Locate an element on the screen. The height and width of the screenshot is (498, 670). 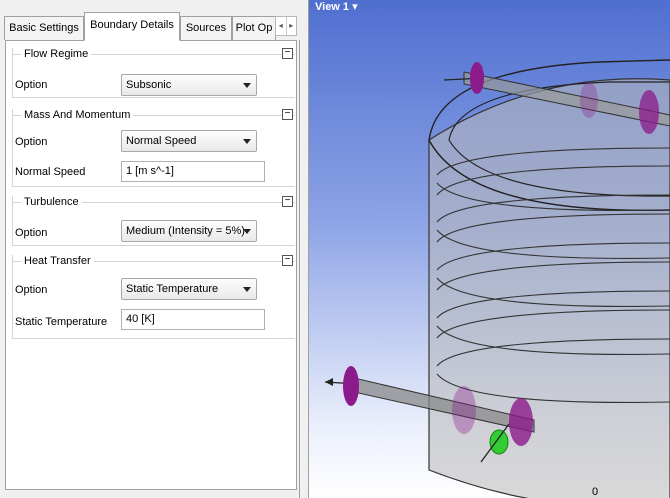
normal-speed-field: 1 [m s^-1] is located at coordinates (193, 171).